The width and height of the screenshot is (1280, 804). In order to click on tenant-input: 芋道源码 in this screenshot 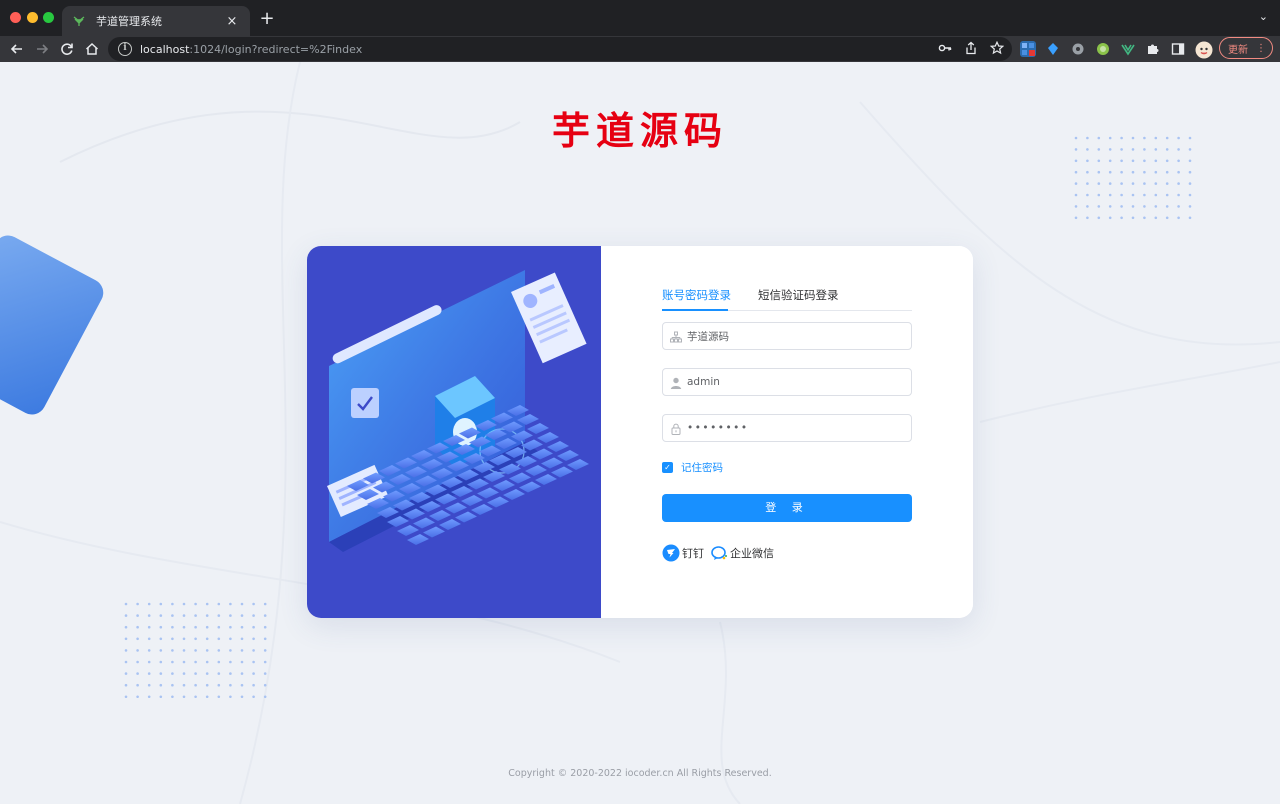, I will do `click(787, 336)`.